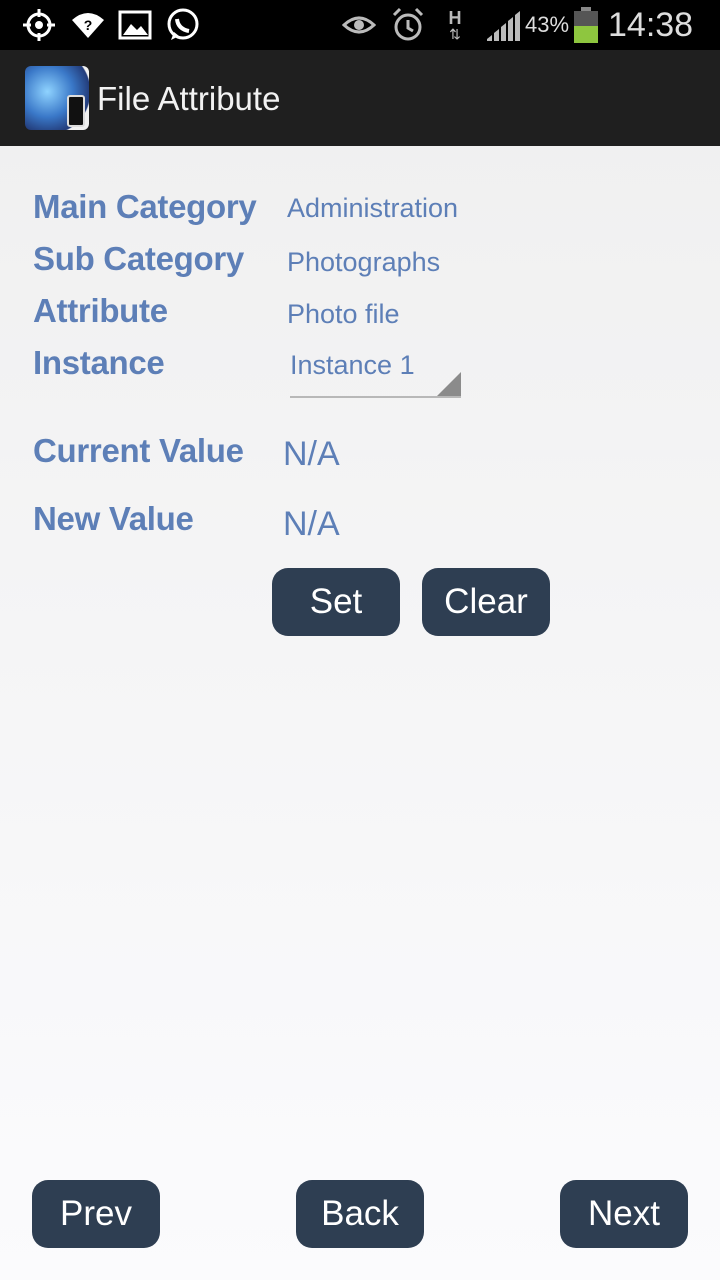  Describe the element at coordinates (99, 362) in the screenshot. I see `instance-label: Instance` at that location.